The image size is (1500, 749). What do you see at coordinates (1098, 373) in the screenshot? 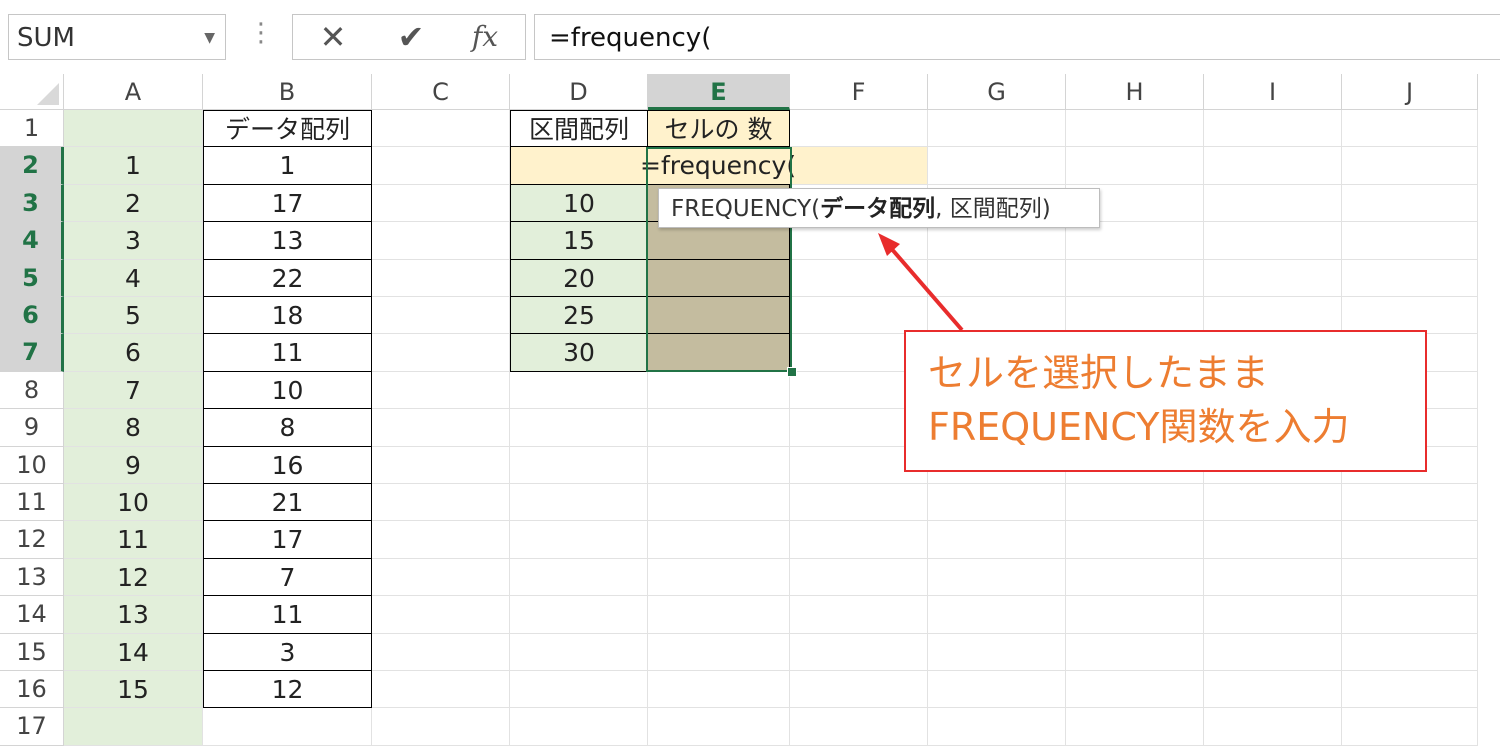
I see `annotation-line-1: セルを選択したまま` at bounding box center [1098, 373].